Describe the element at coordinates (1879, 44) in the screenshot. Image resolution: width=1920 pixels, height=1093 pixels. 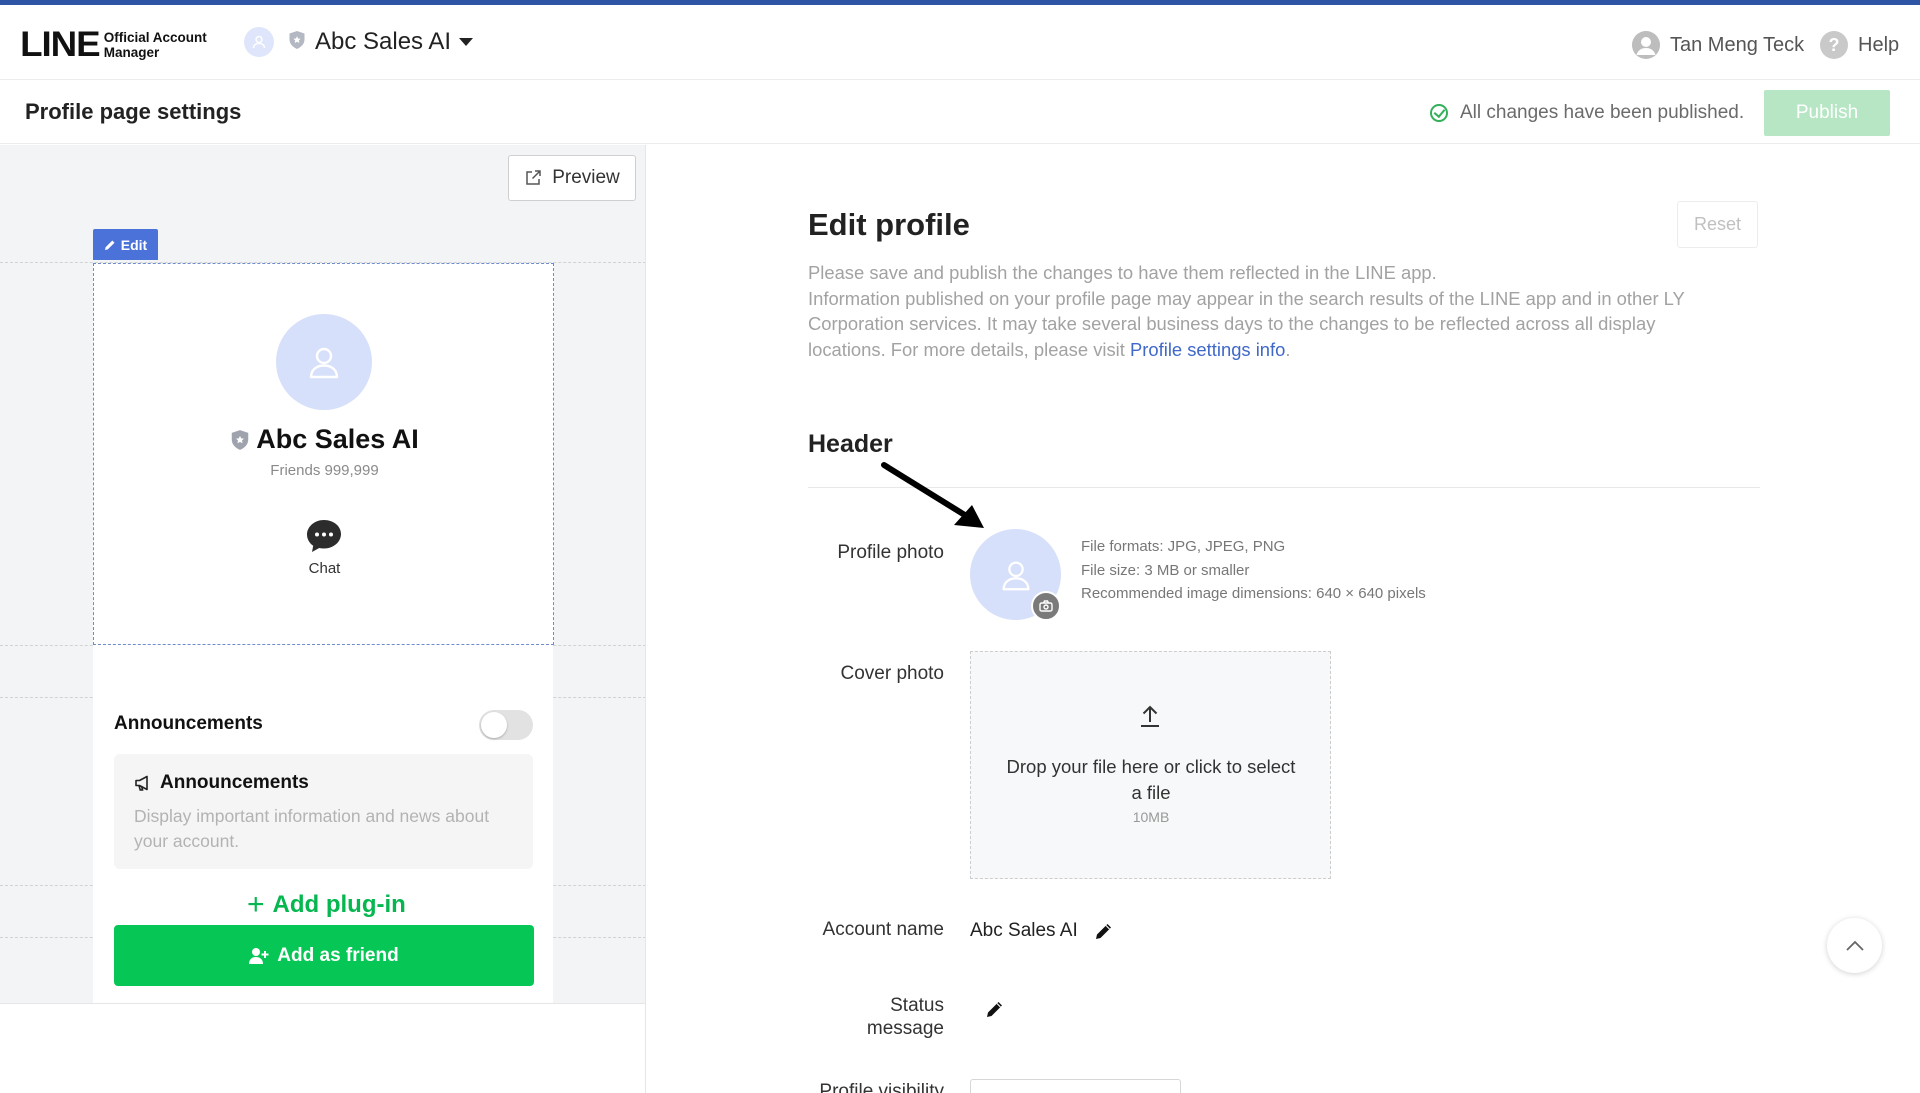
I see `help-label: Help` at that location.